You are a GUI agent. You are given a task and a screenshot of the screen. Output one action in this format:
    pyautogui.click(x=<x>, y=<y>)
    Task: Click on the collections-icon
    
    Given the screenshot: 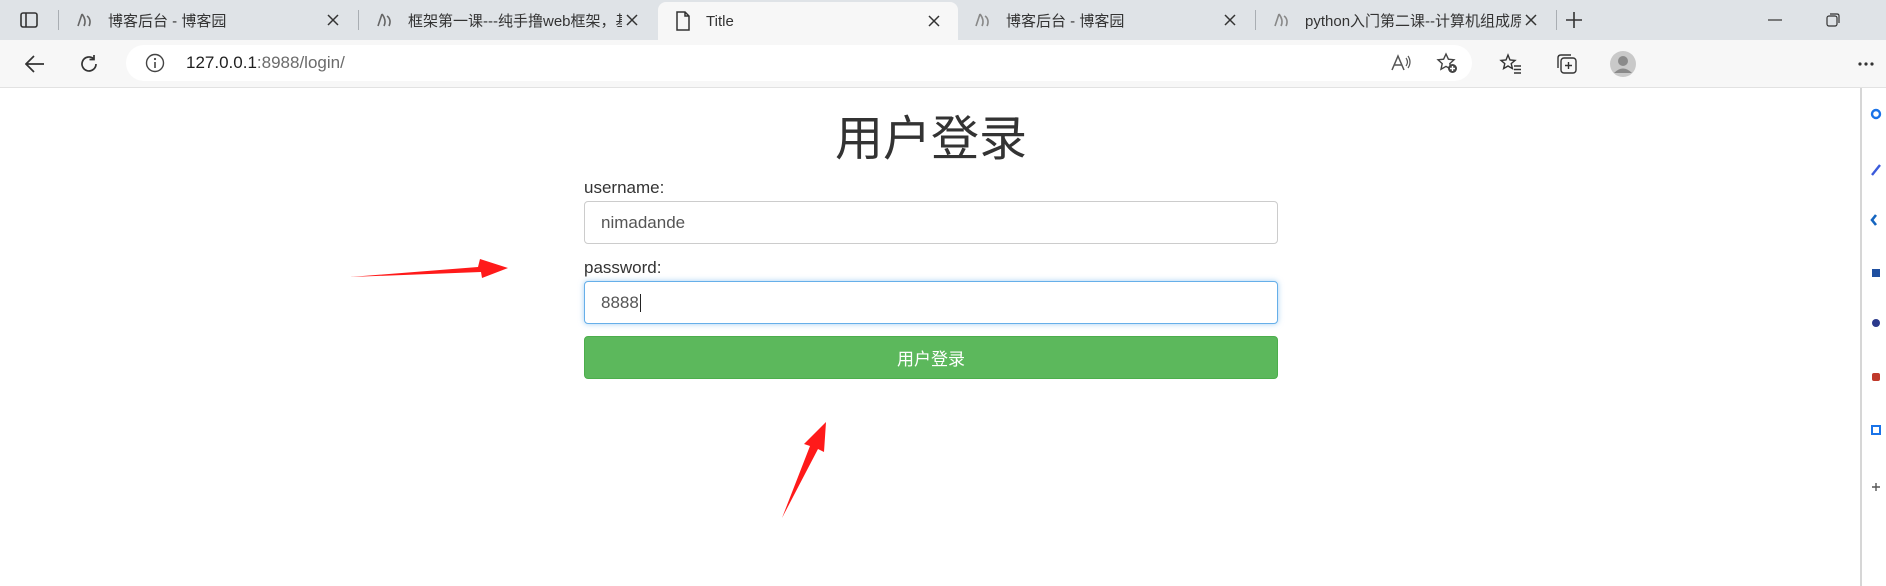 What is the action you would take?
    pyautogui.click(x=1567, y=64)
    